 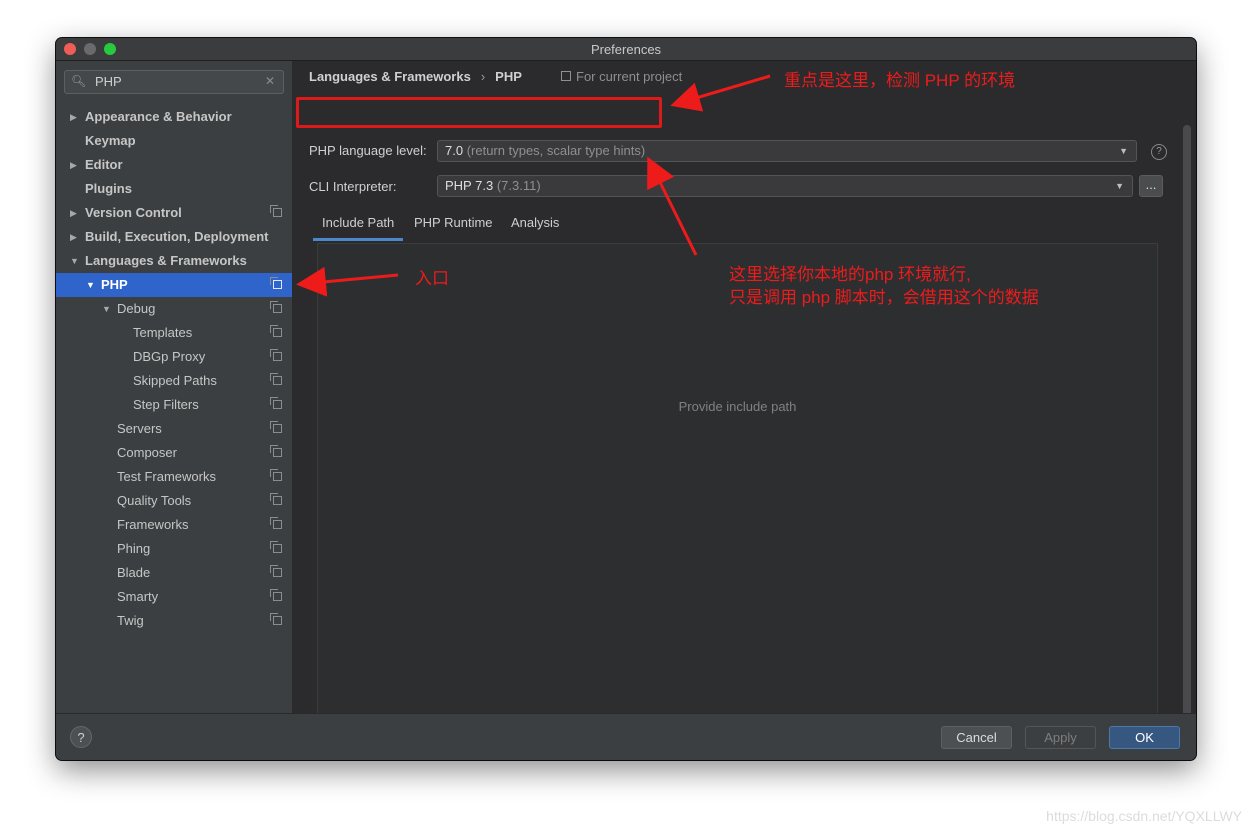 What do you see at coordinates (672, 206) in the screenshot?
I see `arrow-to-cli-interpreter` at bounding box center [672, 206].